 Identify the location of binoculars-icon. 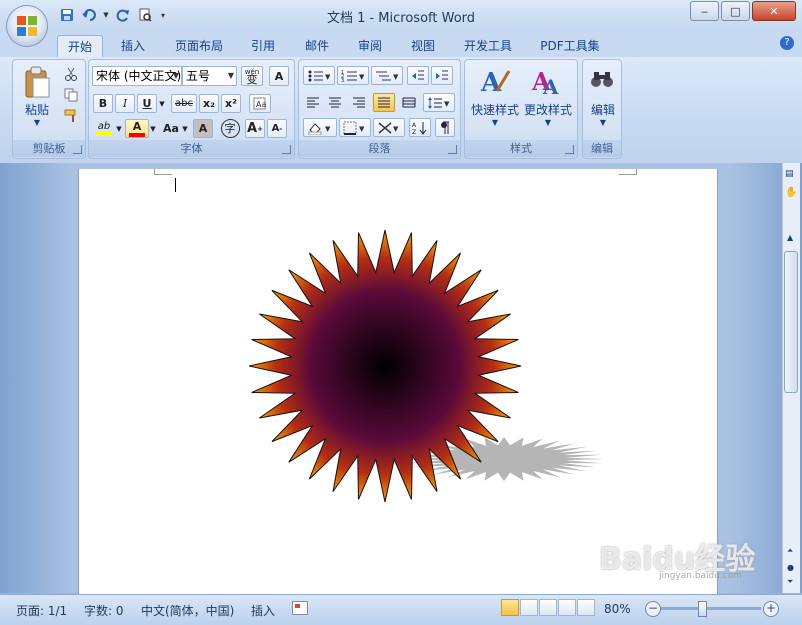
(602, 79).